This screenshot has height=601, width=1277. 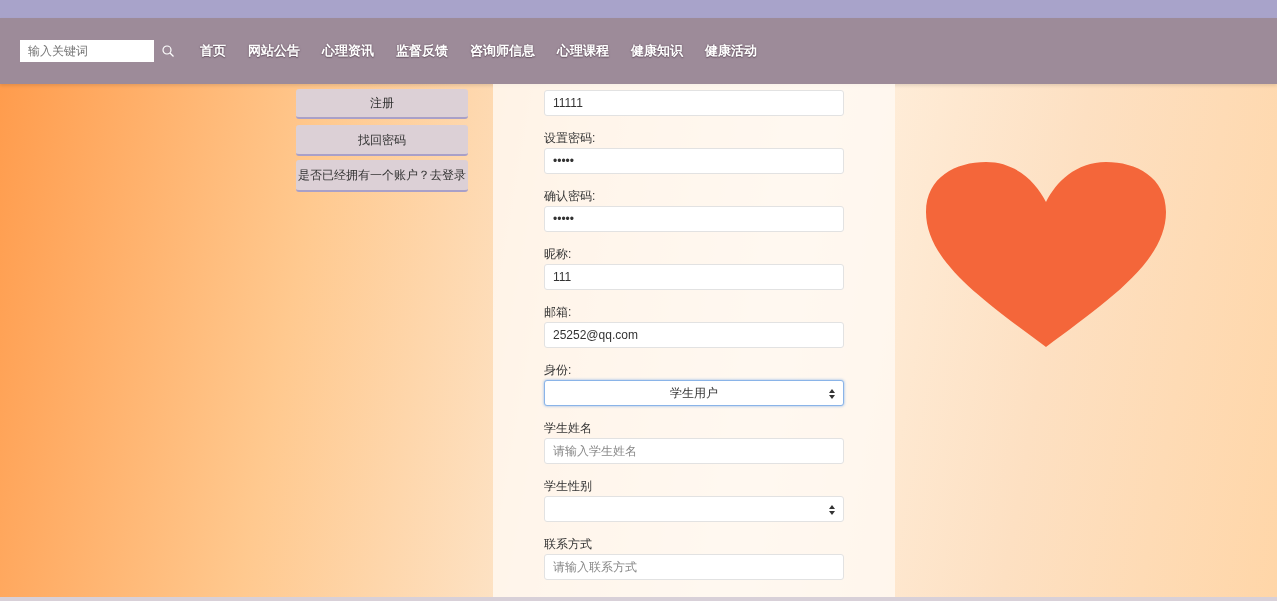 I want to click on field-label: 昵称:, so click(x=558, y=254).